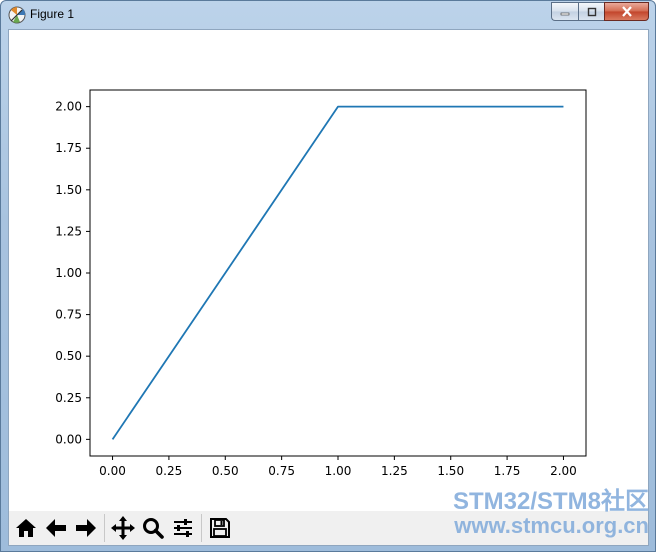 The height and width of the screenshot is (552, 656). I want to click on y-tick-label: 0.75, so click(68, 315).